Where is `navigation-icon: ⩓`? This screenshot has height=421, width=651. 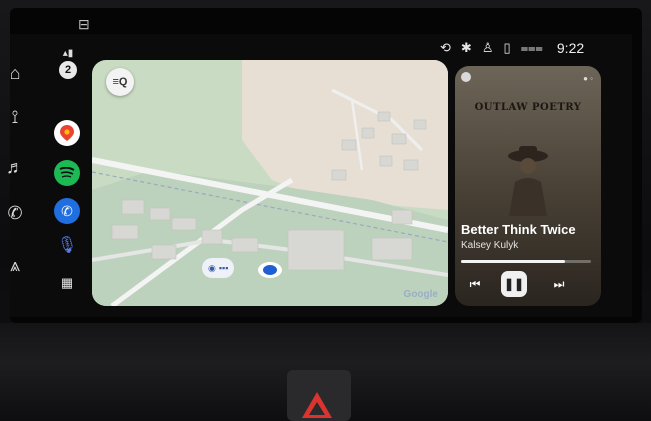 navigation-icon: ⩓ is located at coordinates (15, 265).